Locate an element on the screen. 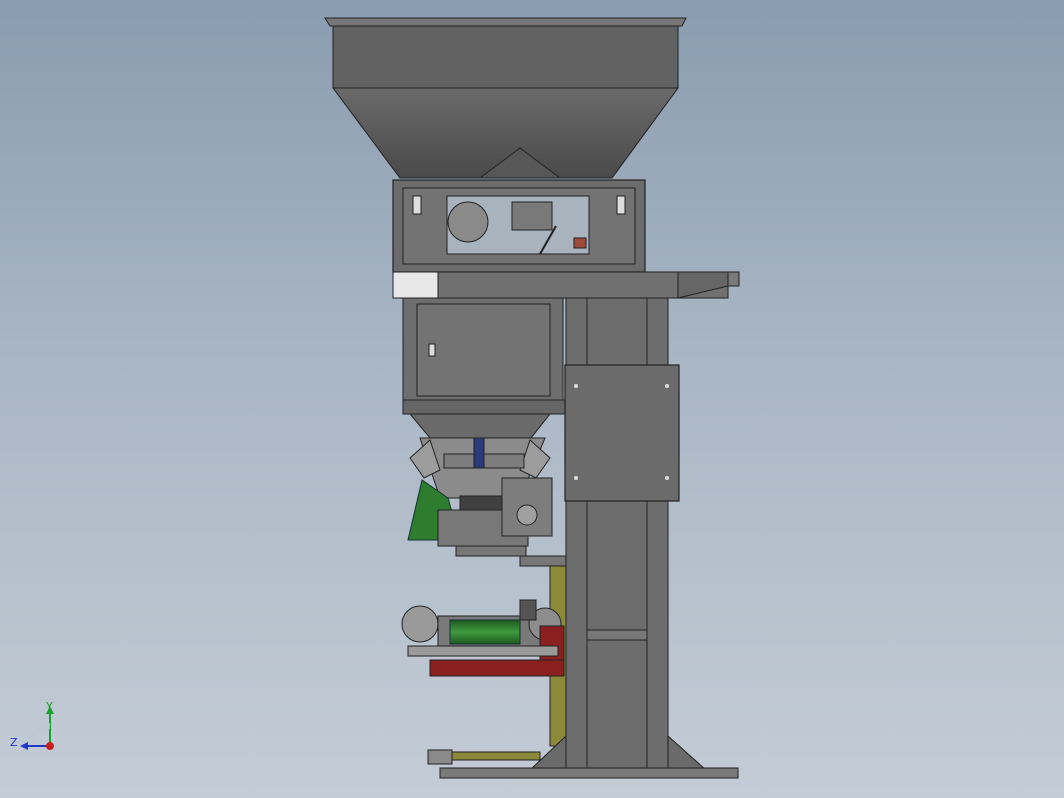 The width and height of the screenshot is (1064, 798). z-axis-label: Z is located at coordinates (14, 742).